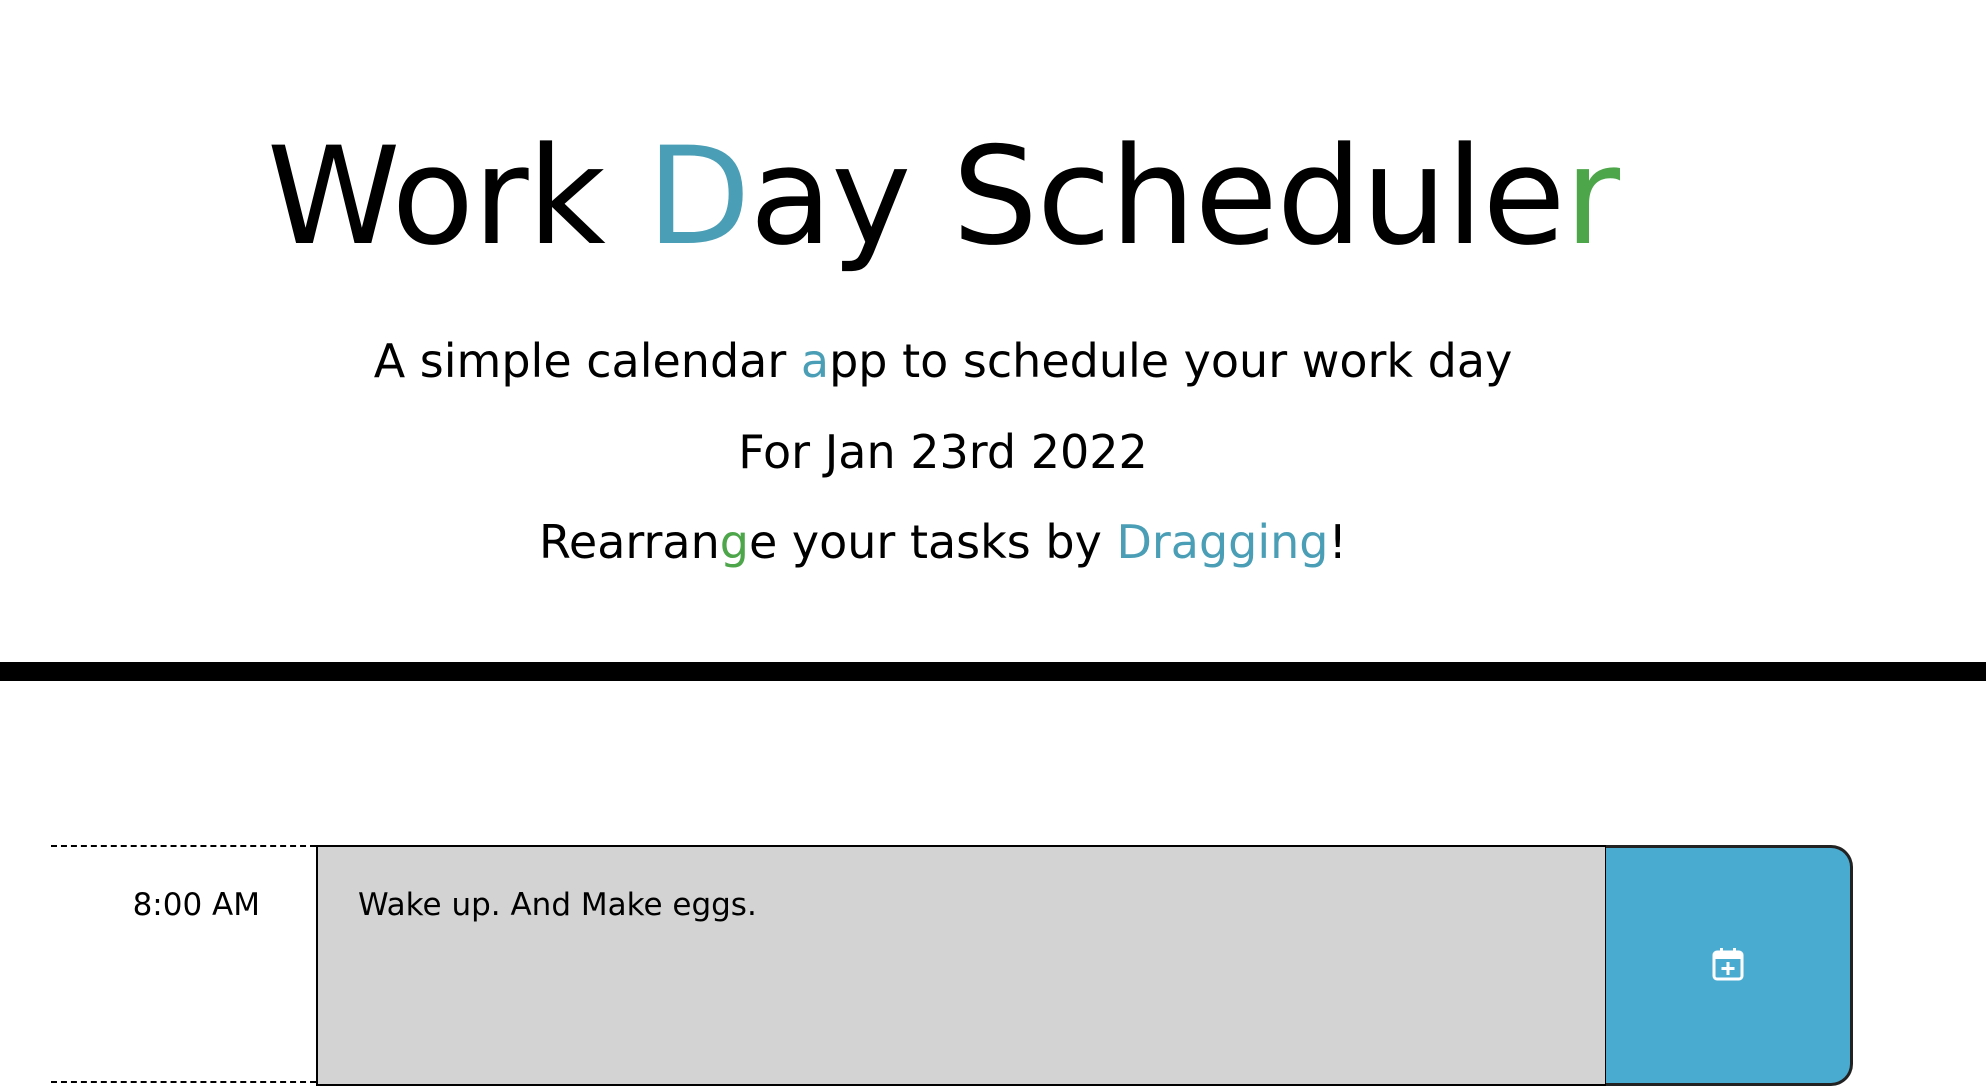  I want to click on hour-label: 8:00 AM, so click(183, 964).